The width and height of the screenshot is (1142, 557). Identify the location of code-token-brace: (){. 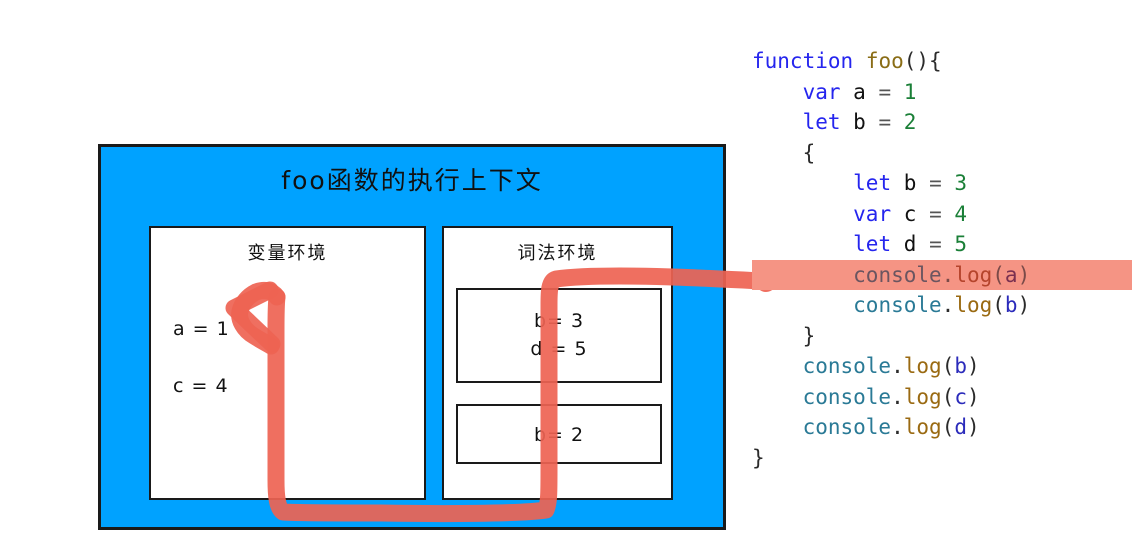
(922, 61).